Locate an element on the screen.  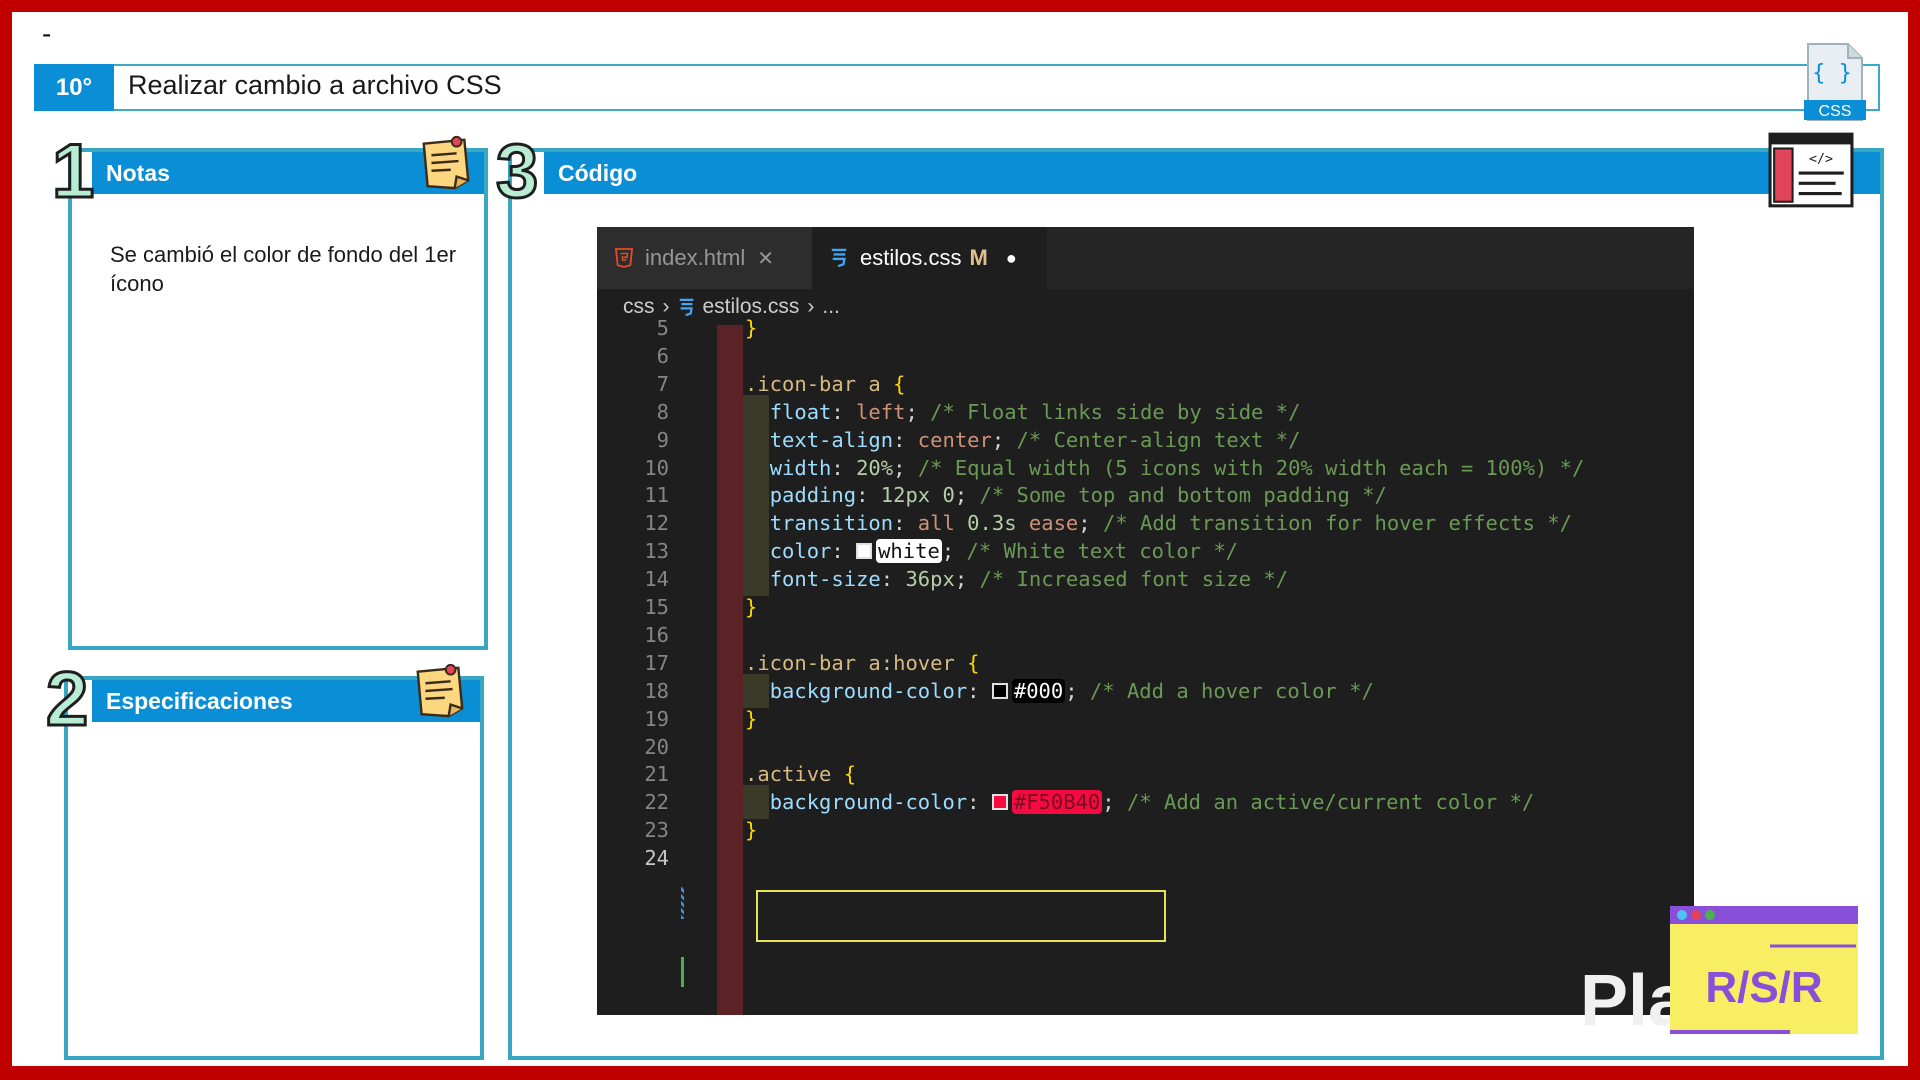
rsr-logo: R/S/R is located at coordinates (1764, 970).